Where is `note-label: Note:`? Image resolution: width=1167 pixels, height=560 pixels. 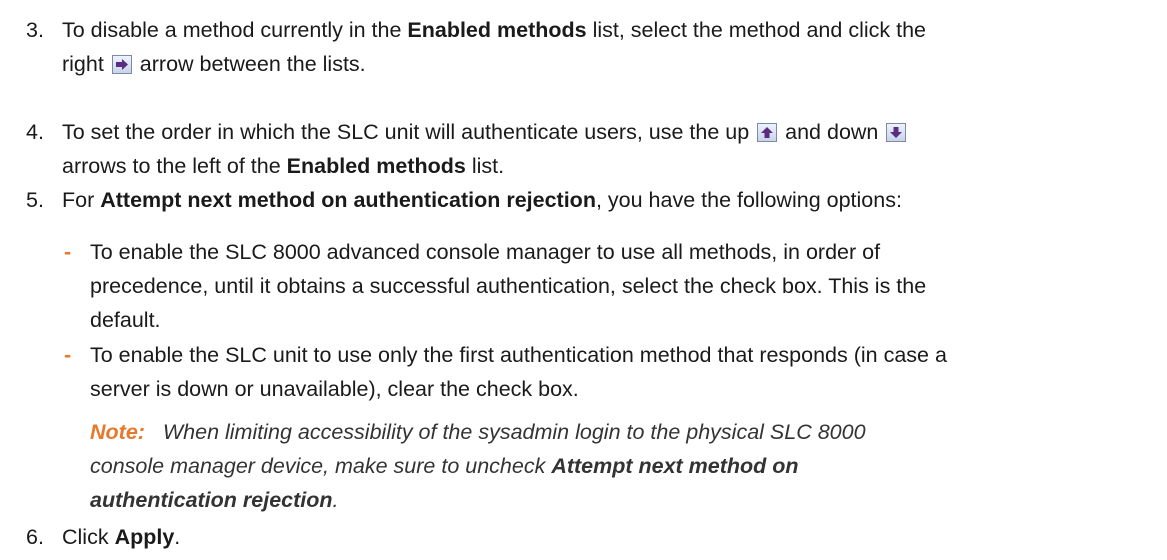
note-label: Note: is located at coordinates (117, 432).